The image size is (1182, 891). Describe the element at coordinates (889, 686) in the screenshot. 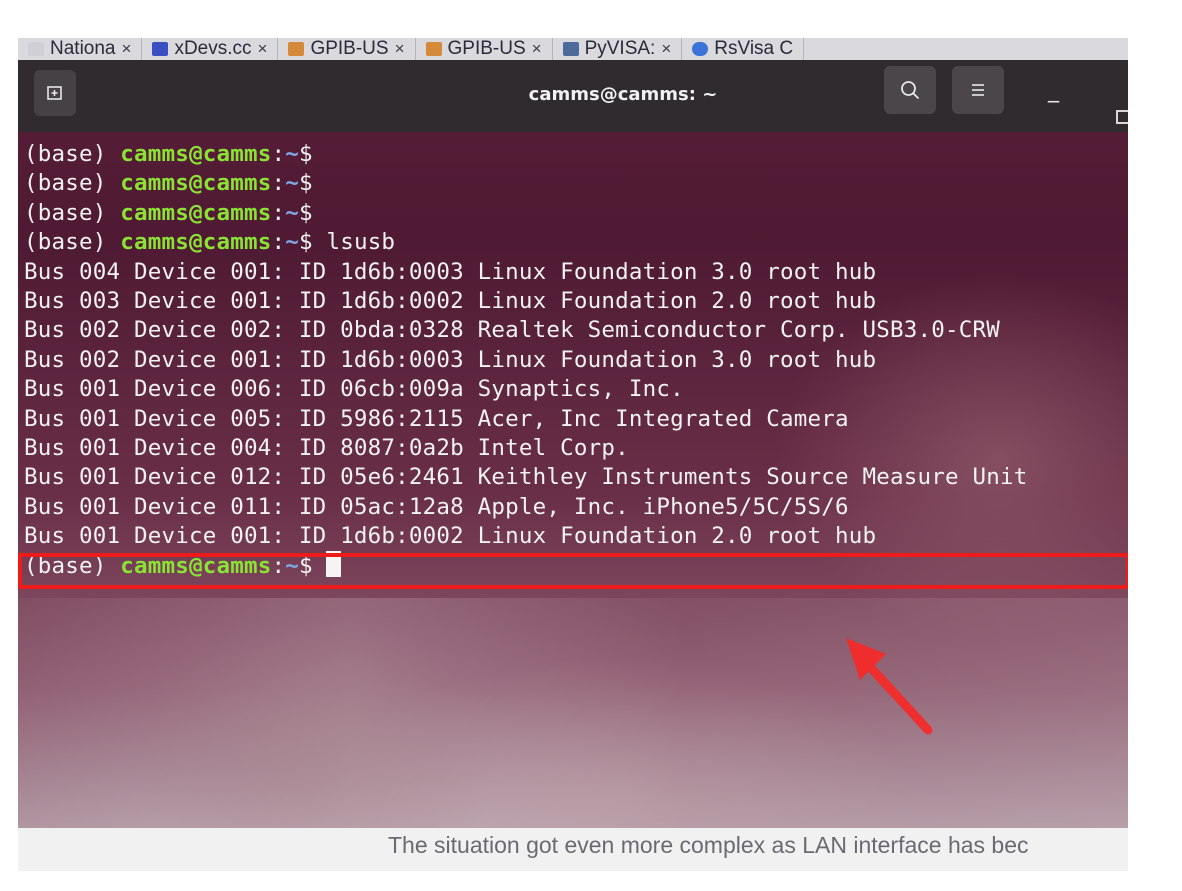

I see `red-arrow-annotation` at that location.